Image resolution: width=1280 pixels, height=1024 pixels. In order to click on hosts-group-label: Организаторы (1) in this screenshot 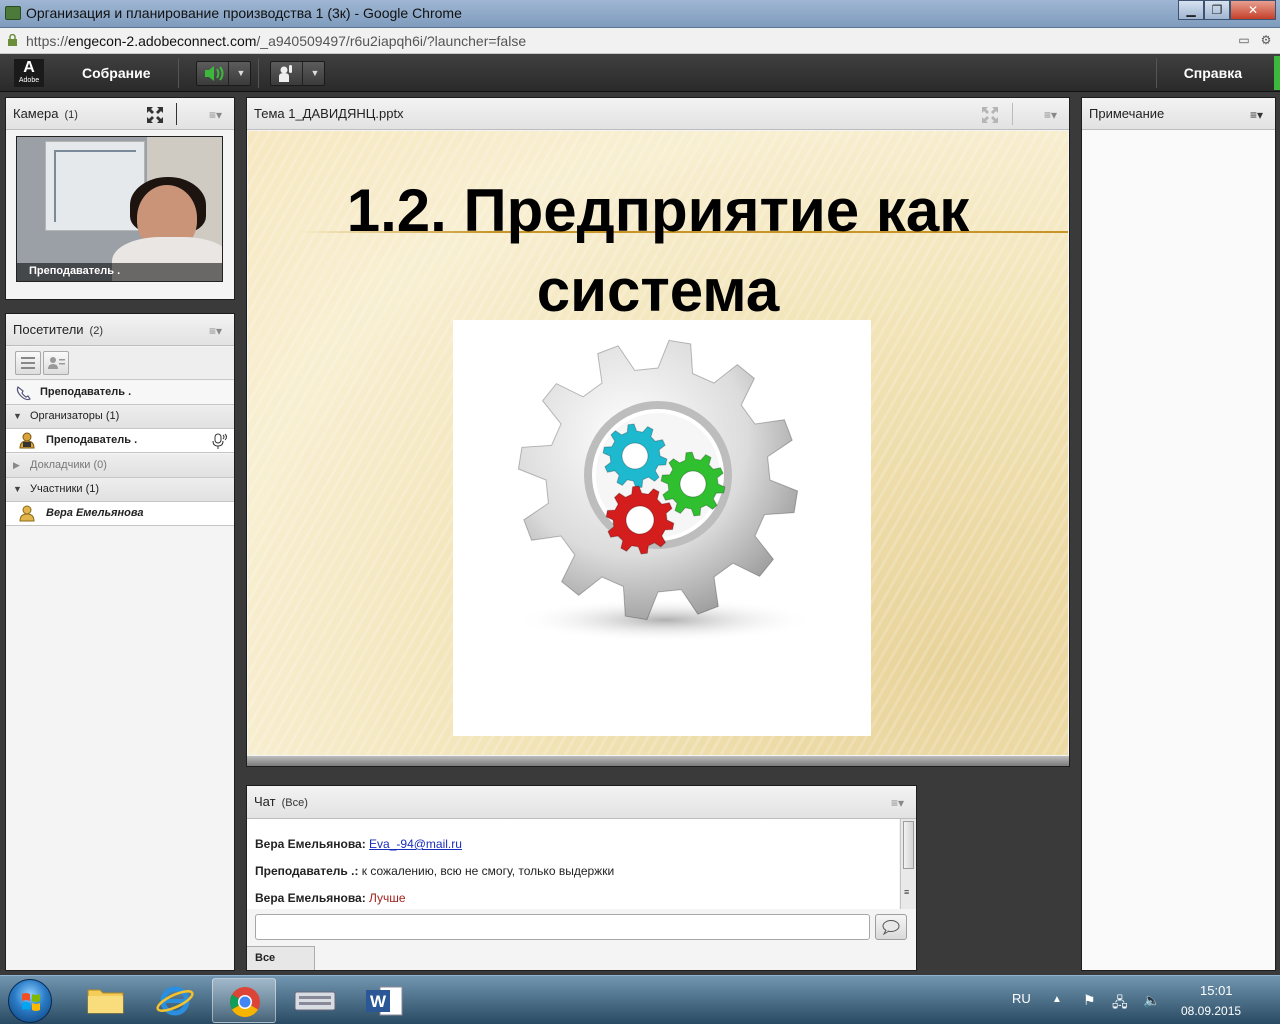, I will do `click(75, 416)`.